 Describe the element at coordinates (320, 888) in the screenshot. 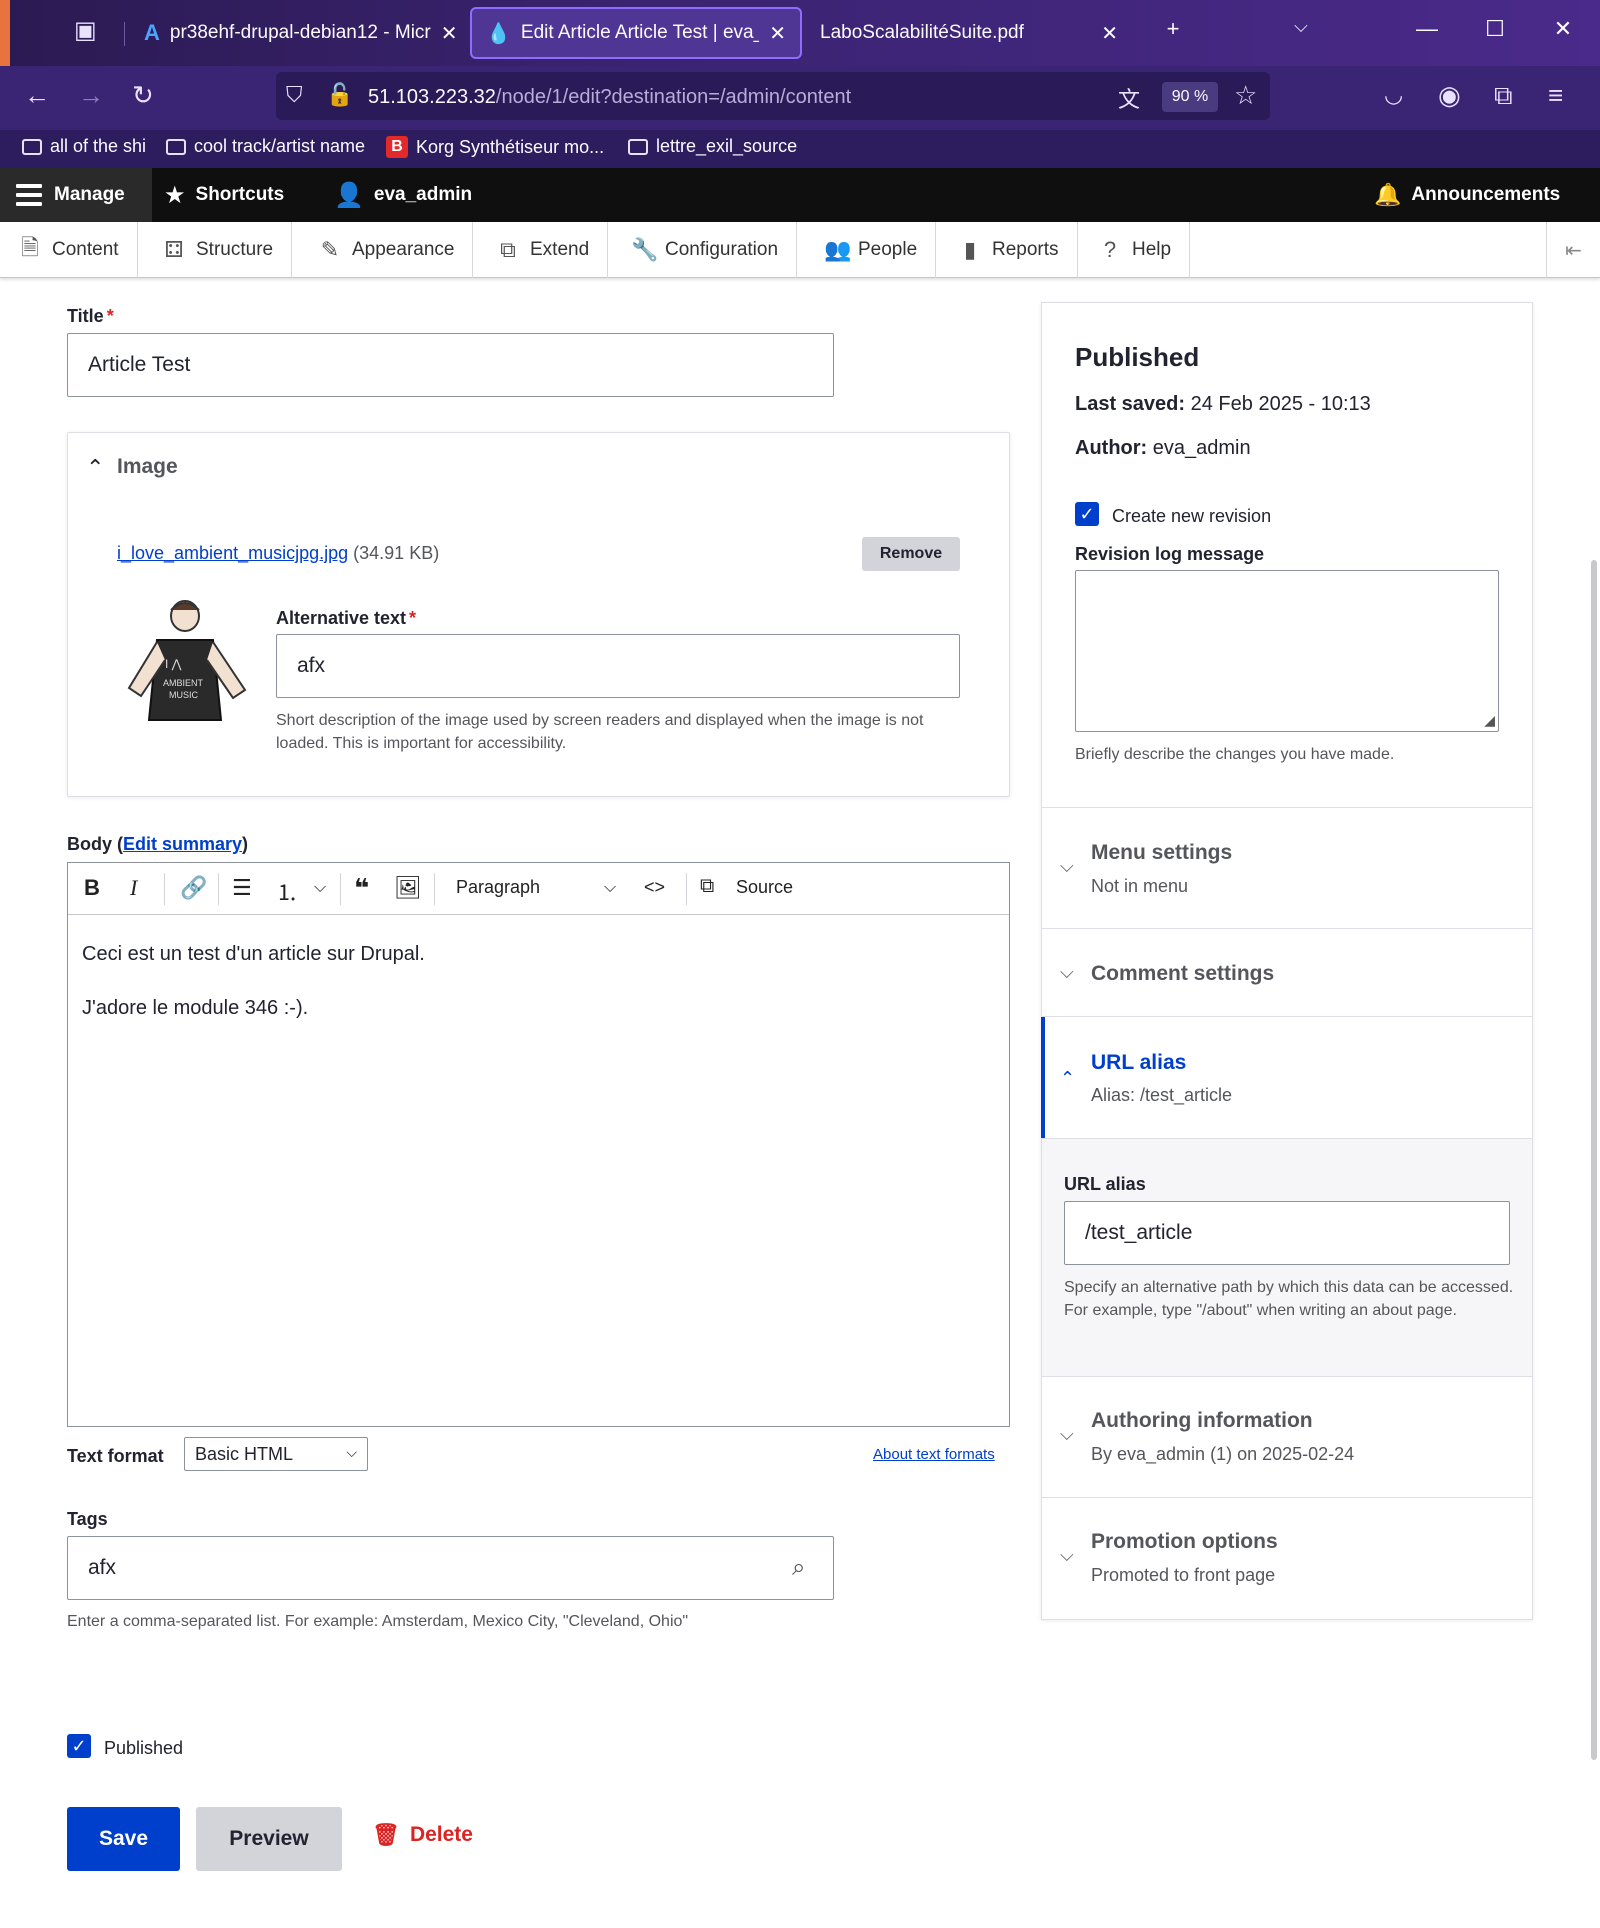

I see `numbered-list-dropdown-icon: ⌵` at that location.